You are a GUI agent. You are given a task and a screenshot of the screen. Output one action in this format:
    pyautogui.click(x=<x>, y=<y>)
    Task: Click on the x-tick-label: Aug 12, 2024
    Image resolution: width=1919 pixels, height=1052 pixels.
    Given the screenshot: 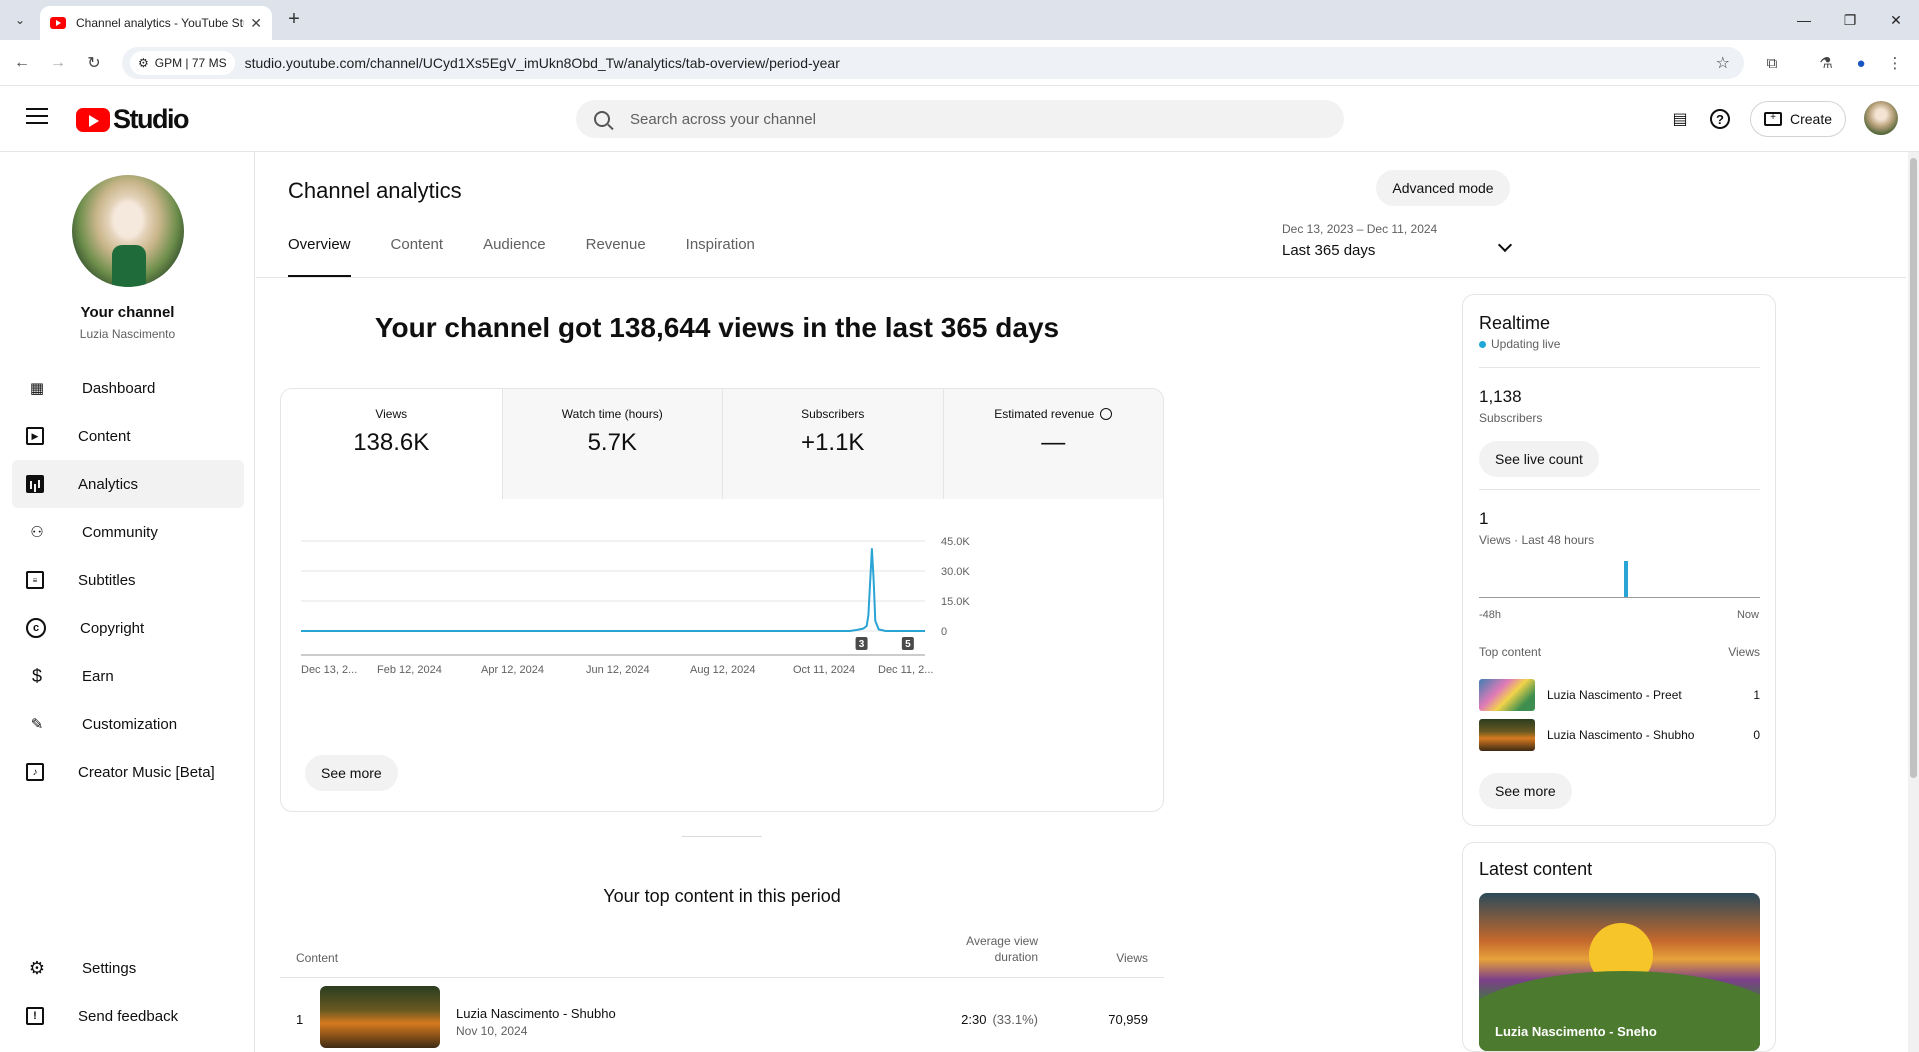 What is the action you would take?
    pyautogui.click(x=722, y=670)
    